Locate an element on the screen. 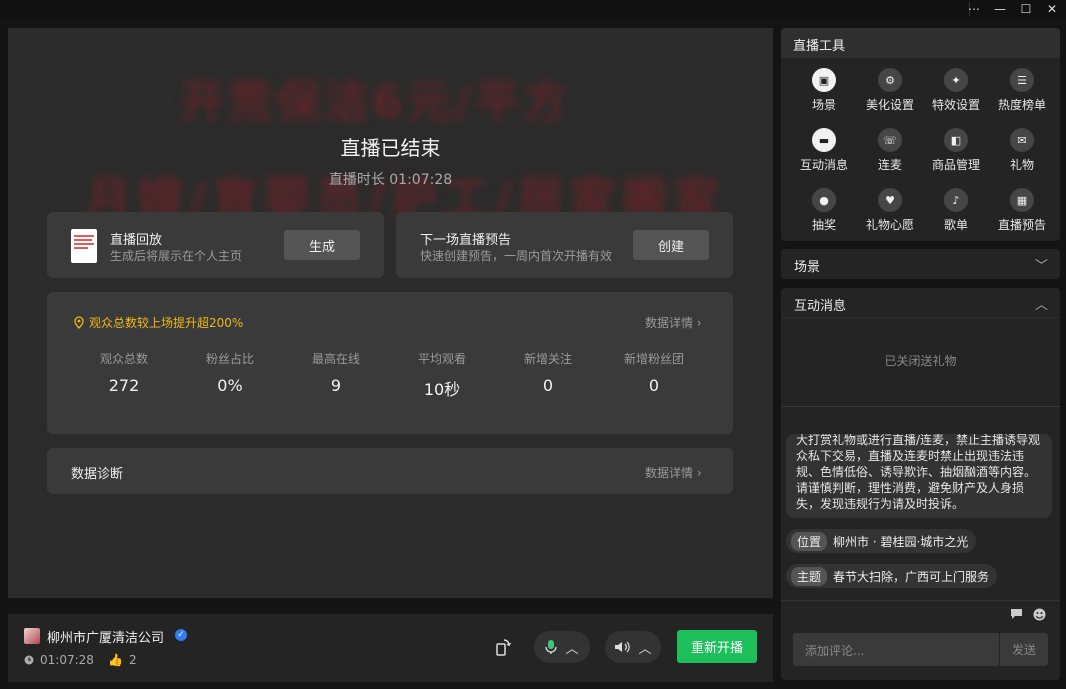  location-chip: 位置 柳州市 · 碧桂园·城市之光 is located at coordinates (881, 541).